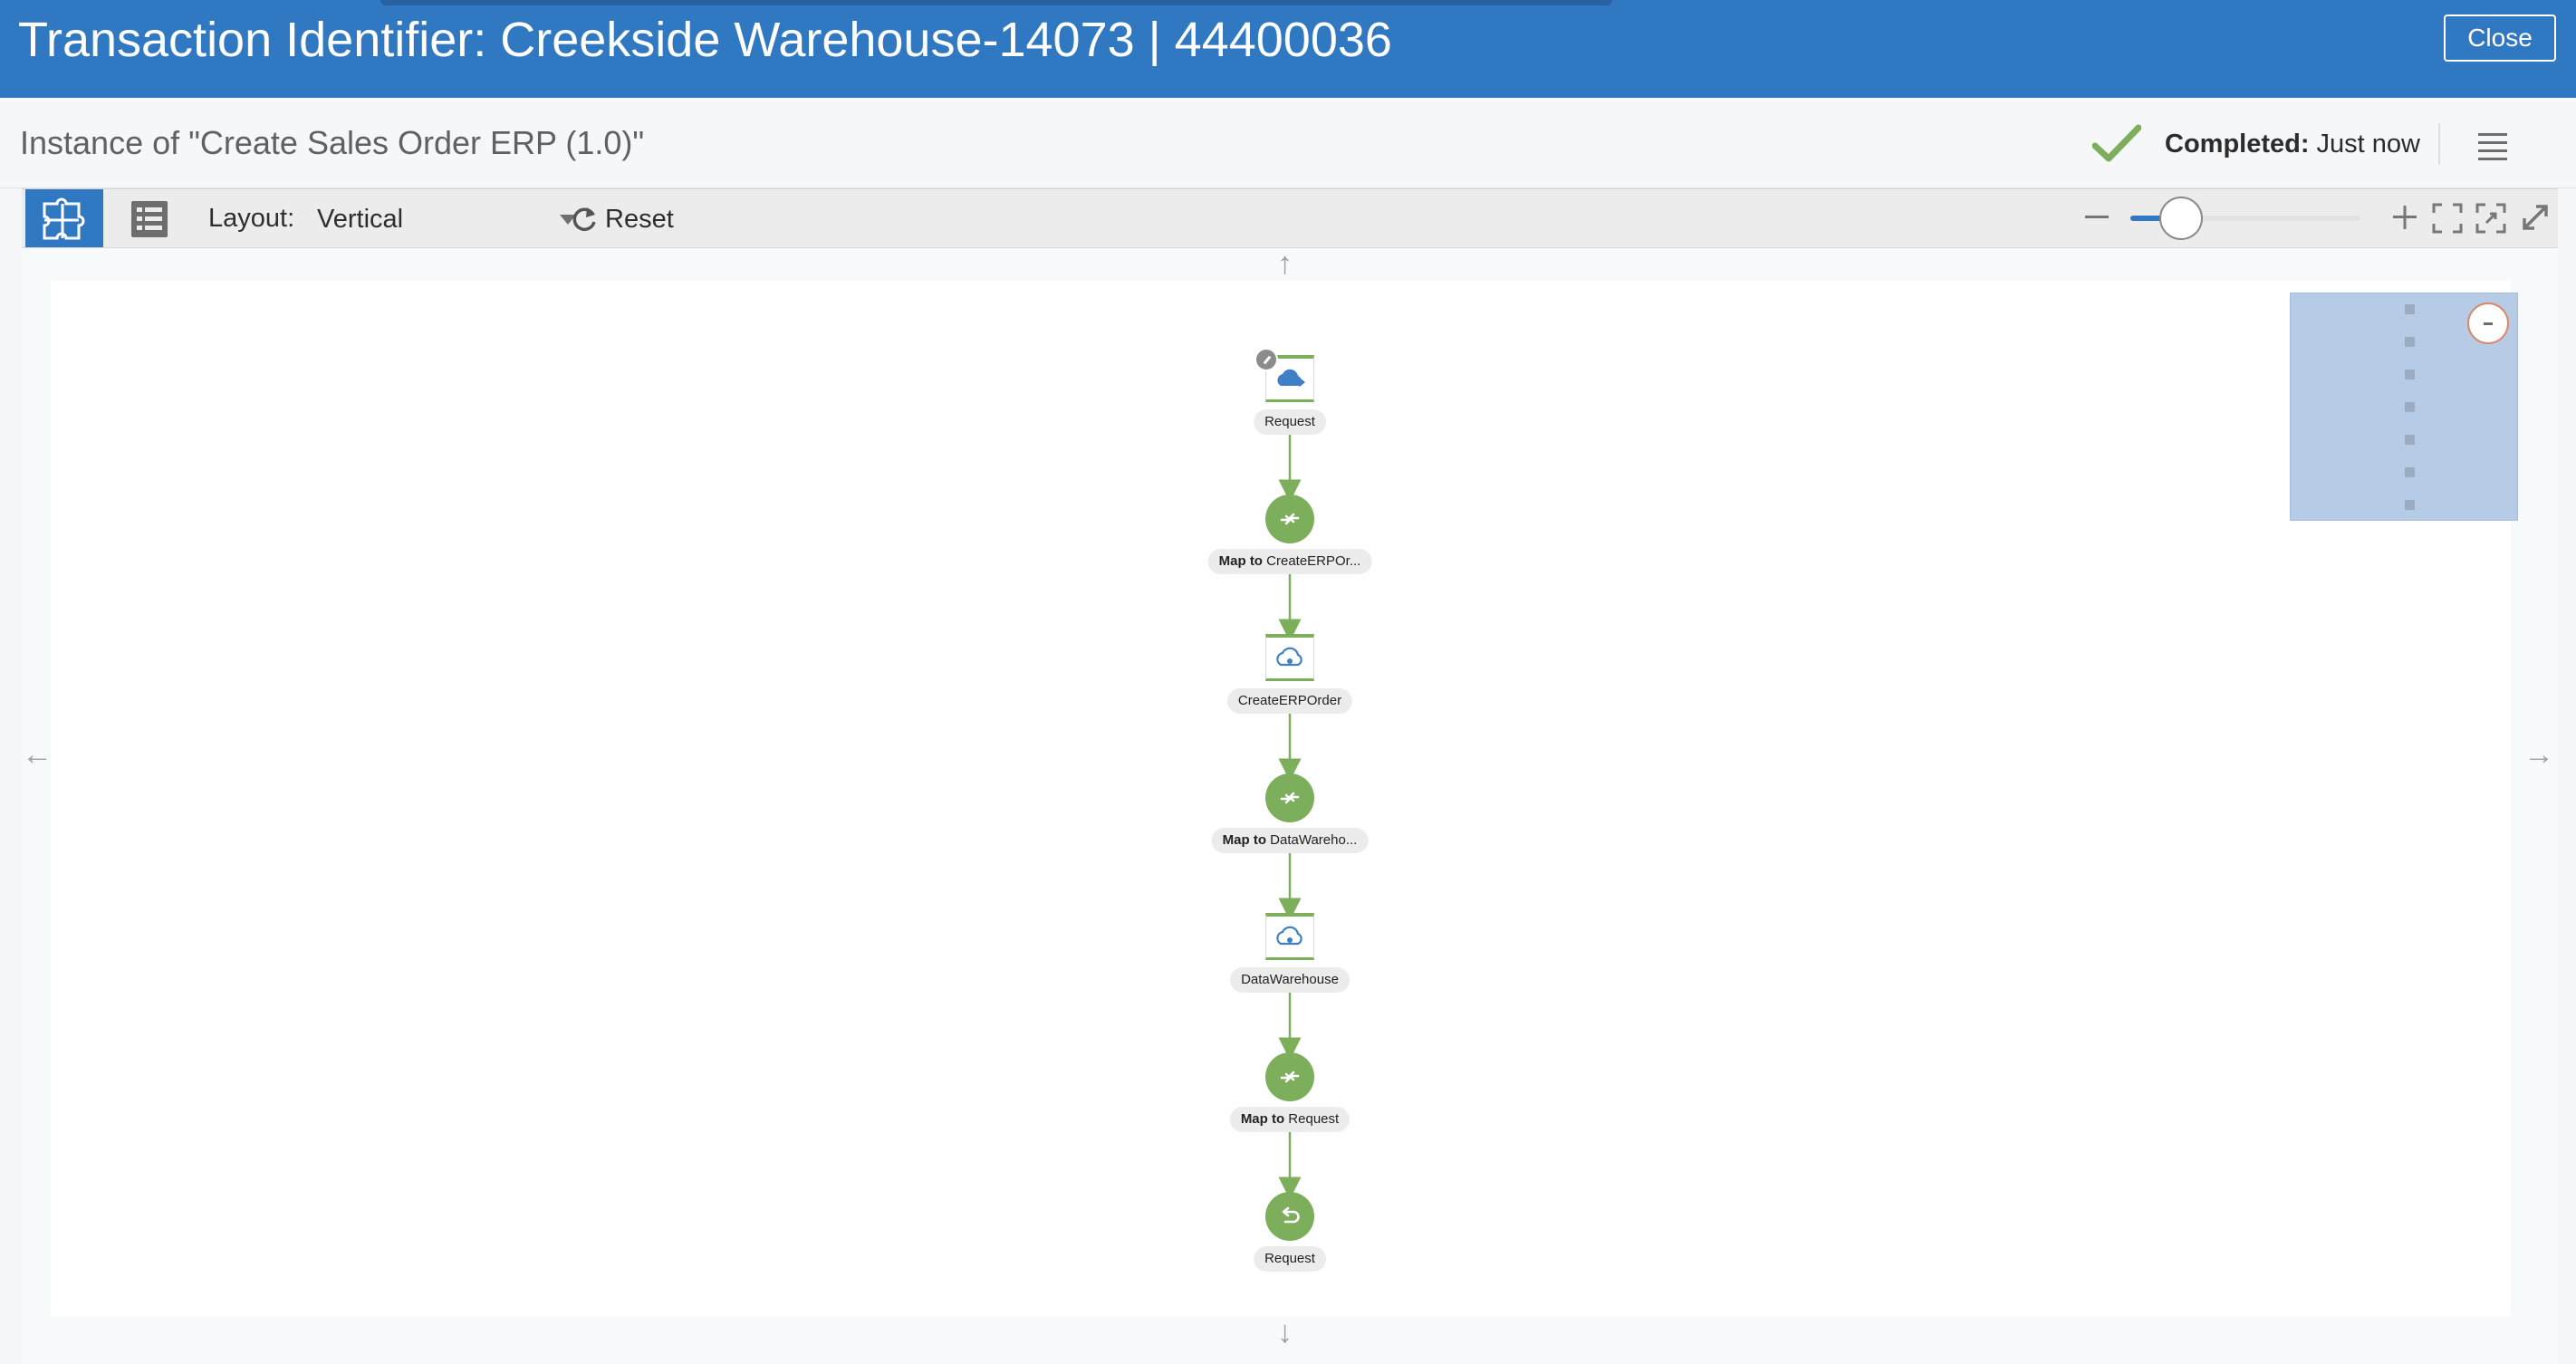 Image resolution: width=2576 pixels, height=1364 pixels. I want to click on flow-node-label: Map to Request, so click(1289, 1119).